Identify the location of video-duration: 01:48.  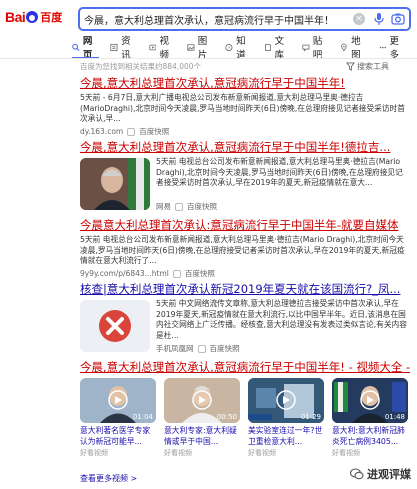
(394, 417).